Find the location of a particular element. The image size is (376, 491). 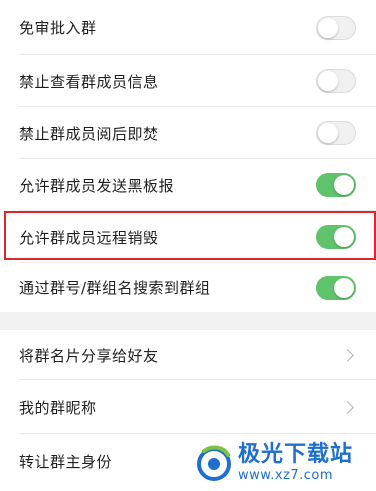

setting-label: 允许群成员远程销毁 is located at coordinates (89, 237).